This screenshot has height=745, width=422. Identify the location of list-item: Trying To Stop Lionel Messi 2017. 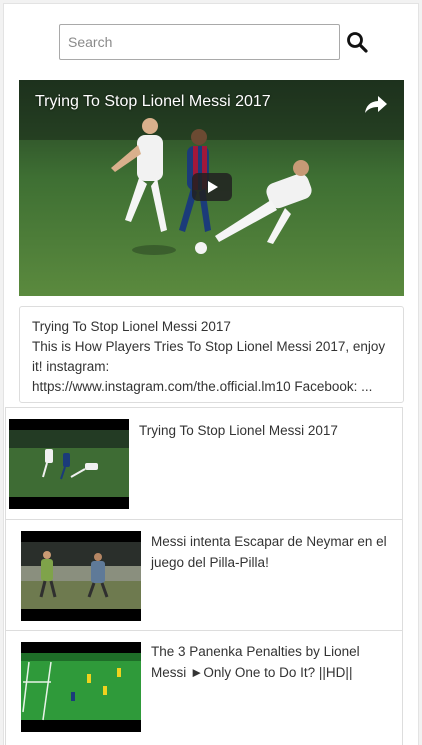
(204, 463).